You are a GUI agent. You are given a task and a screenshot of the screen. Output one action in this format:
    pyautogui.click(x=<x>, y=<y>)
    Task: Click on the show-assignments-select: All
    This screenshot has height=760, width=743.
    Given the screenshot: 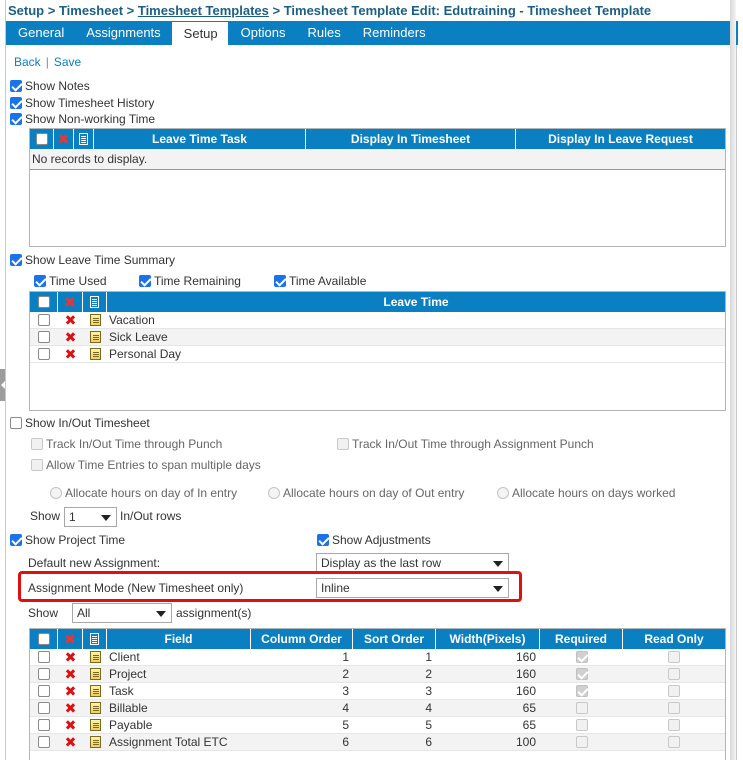 What is the action you would take?
    pyautogui.click(x=122, y=613)
    